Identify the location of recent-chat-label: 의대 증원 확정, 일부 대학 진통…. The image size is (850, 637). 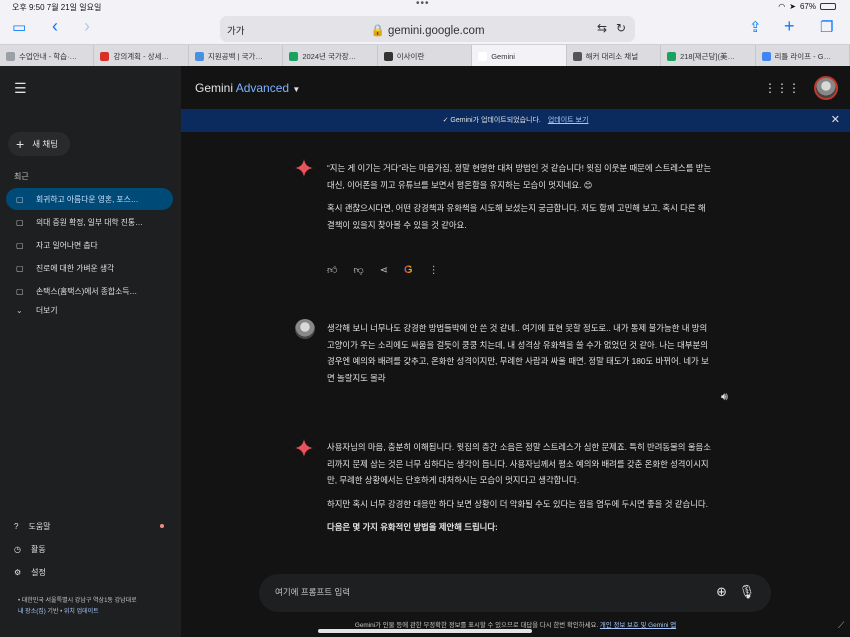
(89, 222).